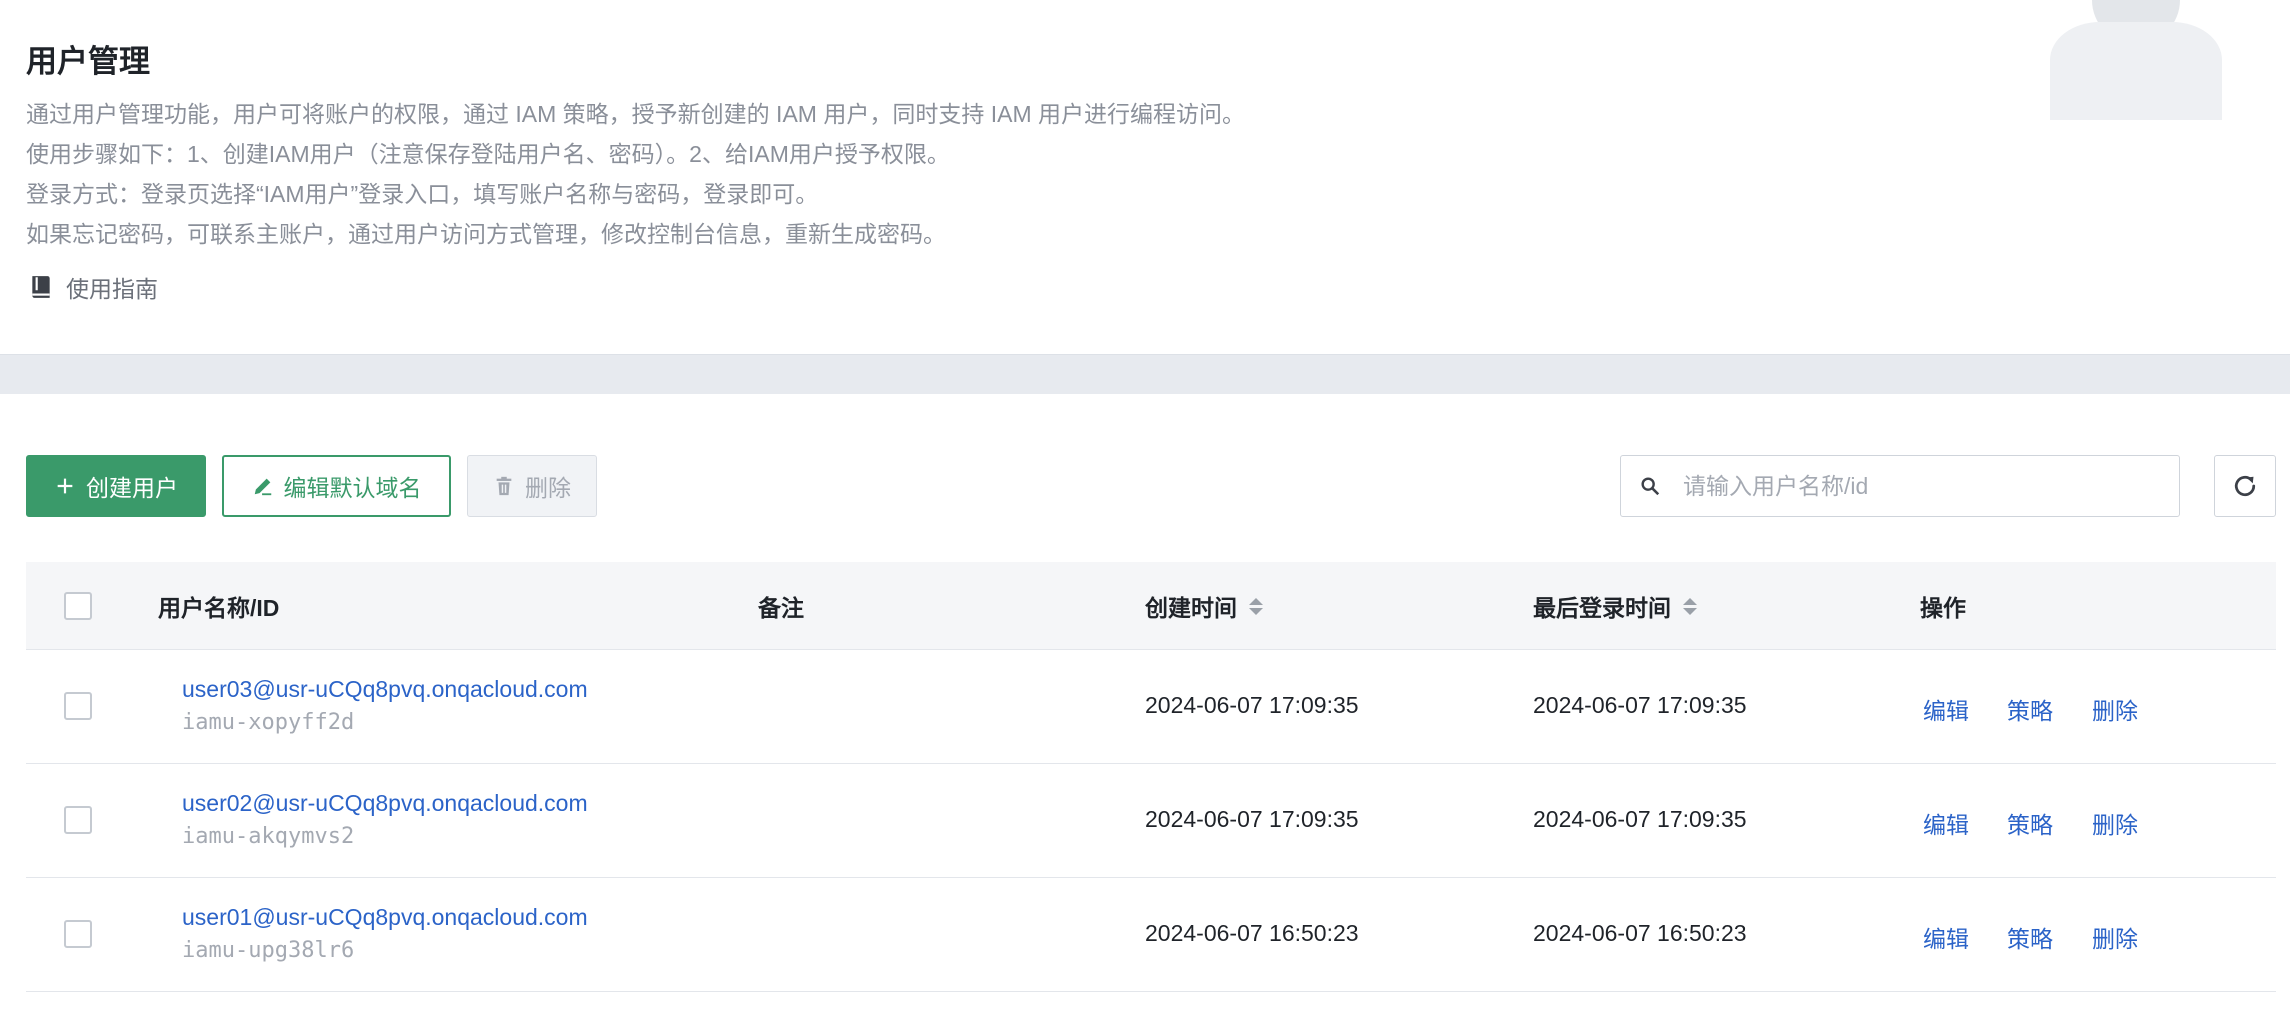 This screenshot has width=2290, height=1026. What do you see at coordinates (486, 234) in the screenshot?
I see `description-line-4: 如果忘记密码，可联系主账户，通过用户访问方式管理，修改控制台信息，重新生成密码。` at bounding box center [486, 234].